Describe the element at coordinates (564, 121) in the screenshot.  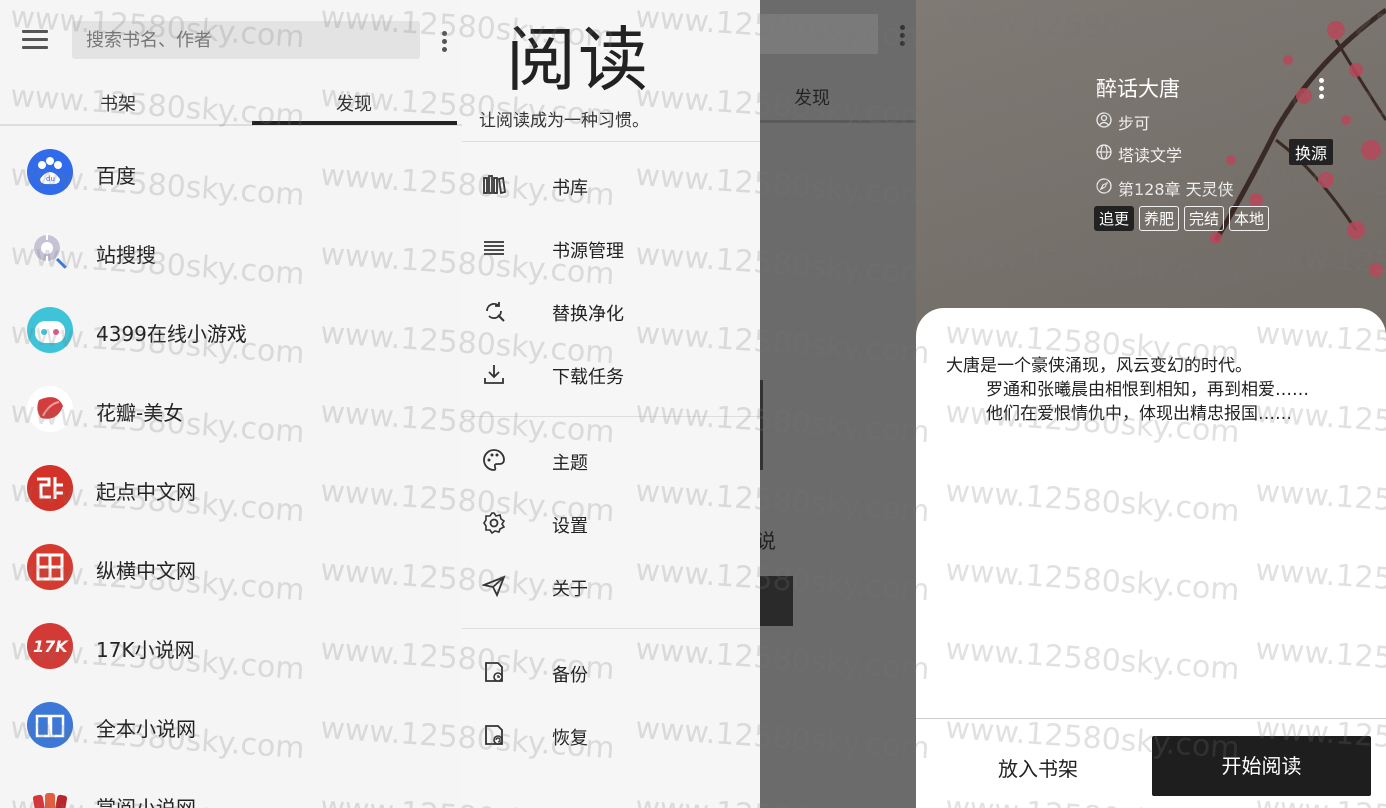
I see `app-slogan: 让阅读成为一种习惯。` at that location.